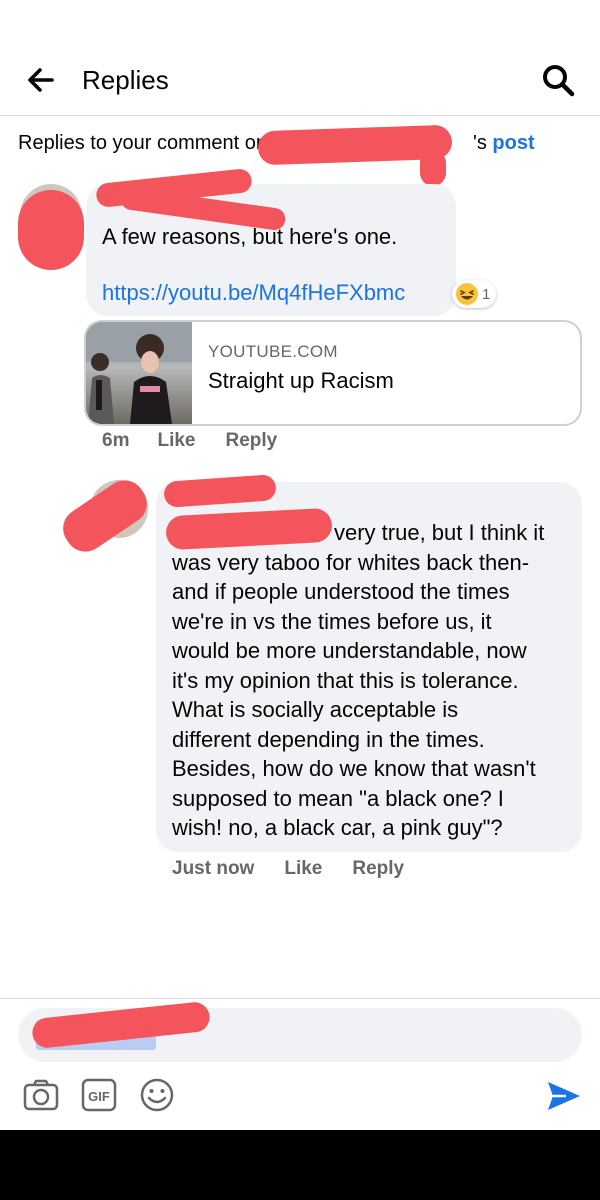 This screenshot has width=600, height=1200. Describe the element at coordinates (345, 680) in the screenshot. I see `reply-text-line: it's my opinion that this is tolerance.` at that location.